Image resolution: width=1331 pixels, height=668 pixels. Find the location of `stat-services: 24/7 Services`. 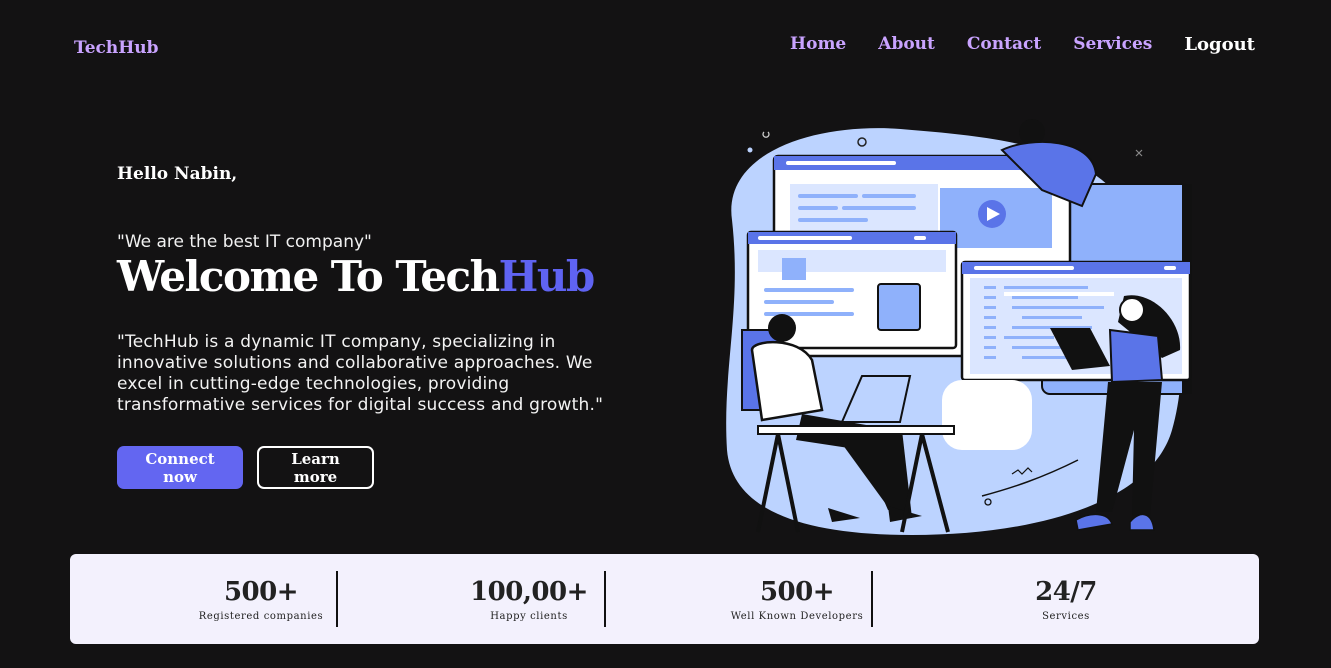

stat-services: 24/7 Services is located at coordinates (1066, 599).